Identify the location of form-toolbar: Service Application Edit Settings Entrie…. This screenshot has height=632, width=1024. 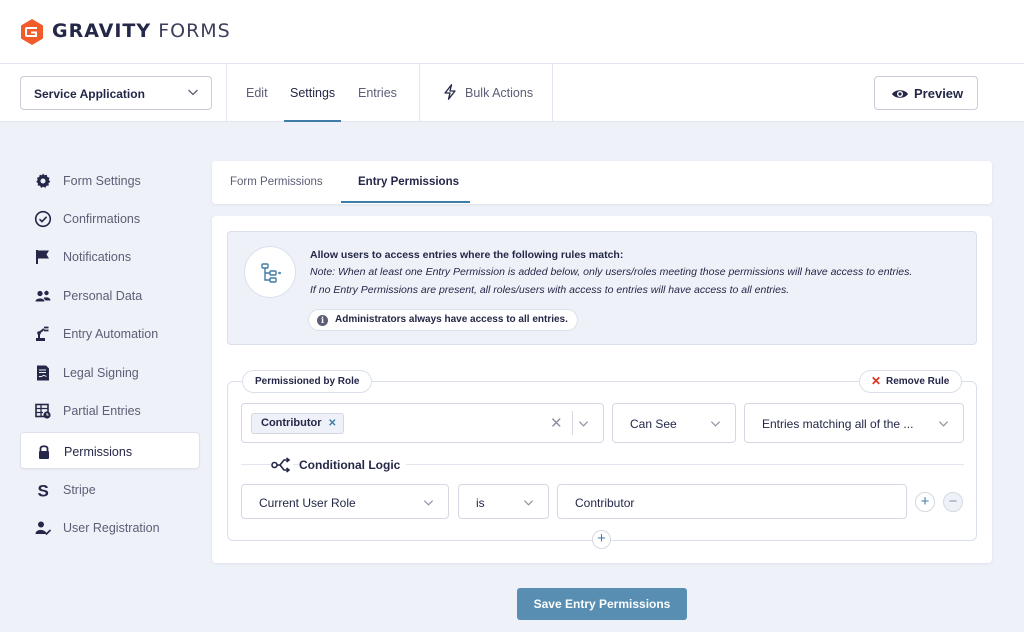
(512, 93).